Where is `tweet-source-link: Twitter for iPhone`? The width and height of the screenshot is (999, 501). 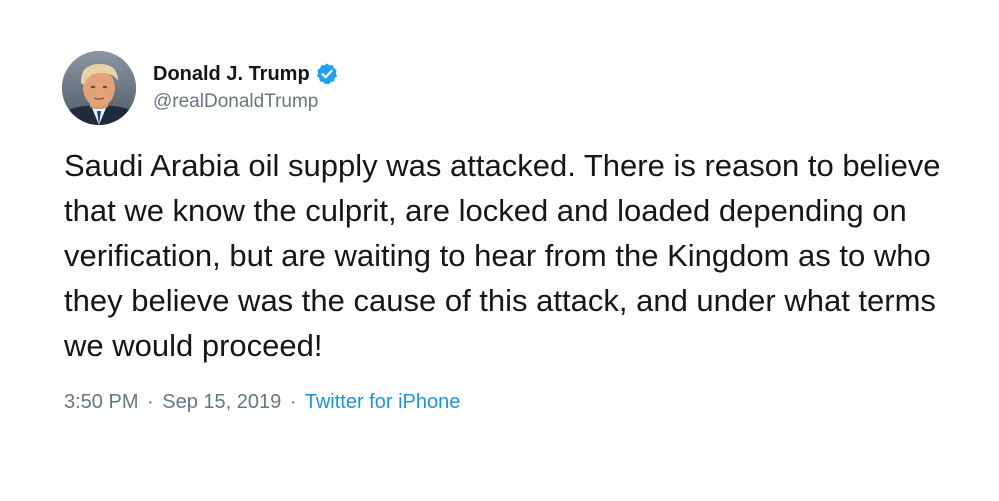
tweet-source-link: Twitter for iPhone is located at coordinates (383, 402).